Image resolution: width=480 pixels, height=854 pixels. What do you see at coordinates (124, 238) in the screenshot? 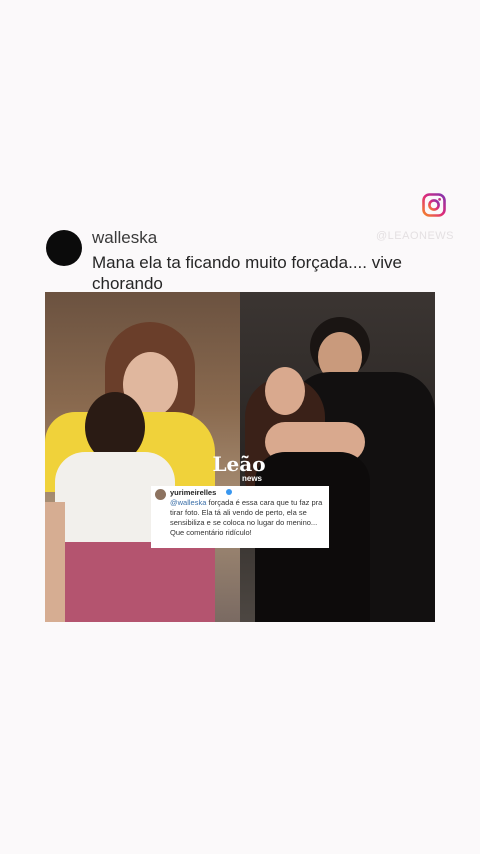
I see `comment-username: walleska` at bounding box center [124, 238].